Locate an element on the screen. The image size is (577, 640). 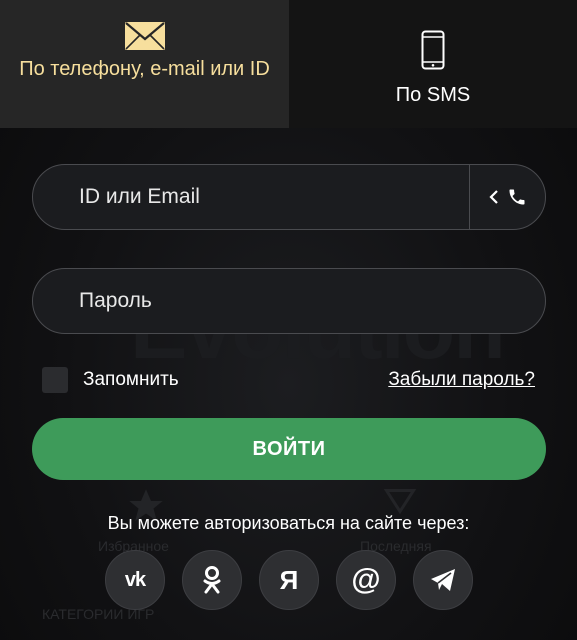
odnoklassniki-login-button is located at coordinates (212, 580).